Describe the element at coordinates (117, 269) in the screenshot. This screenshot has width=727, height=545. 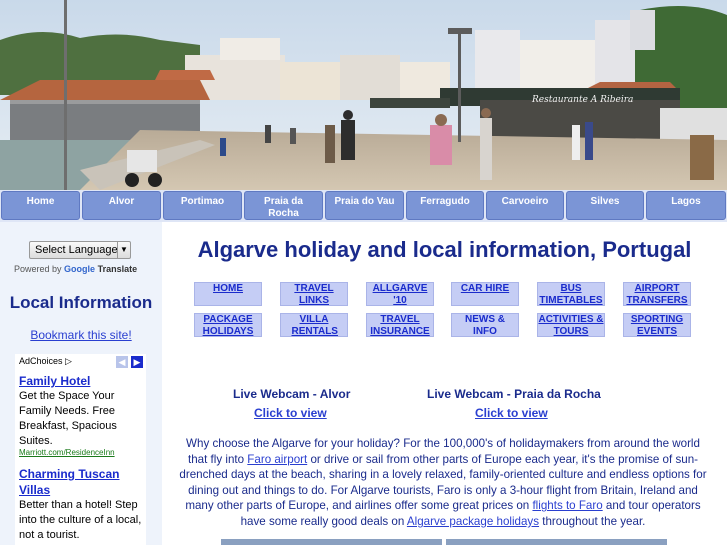
I see `translate-text: Translate` at that location.